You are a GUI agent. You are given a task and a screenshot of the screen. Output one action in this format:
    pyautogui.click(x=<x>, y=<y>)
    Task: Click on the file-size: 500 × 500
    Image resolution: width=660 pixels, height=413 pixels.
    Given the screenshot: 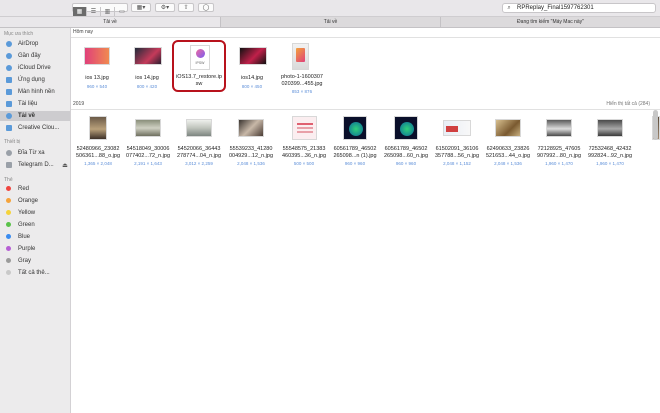 What is the action you would take?
    pyautogui.click(x=304, y=163)
    